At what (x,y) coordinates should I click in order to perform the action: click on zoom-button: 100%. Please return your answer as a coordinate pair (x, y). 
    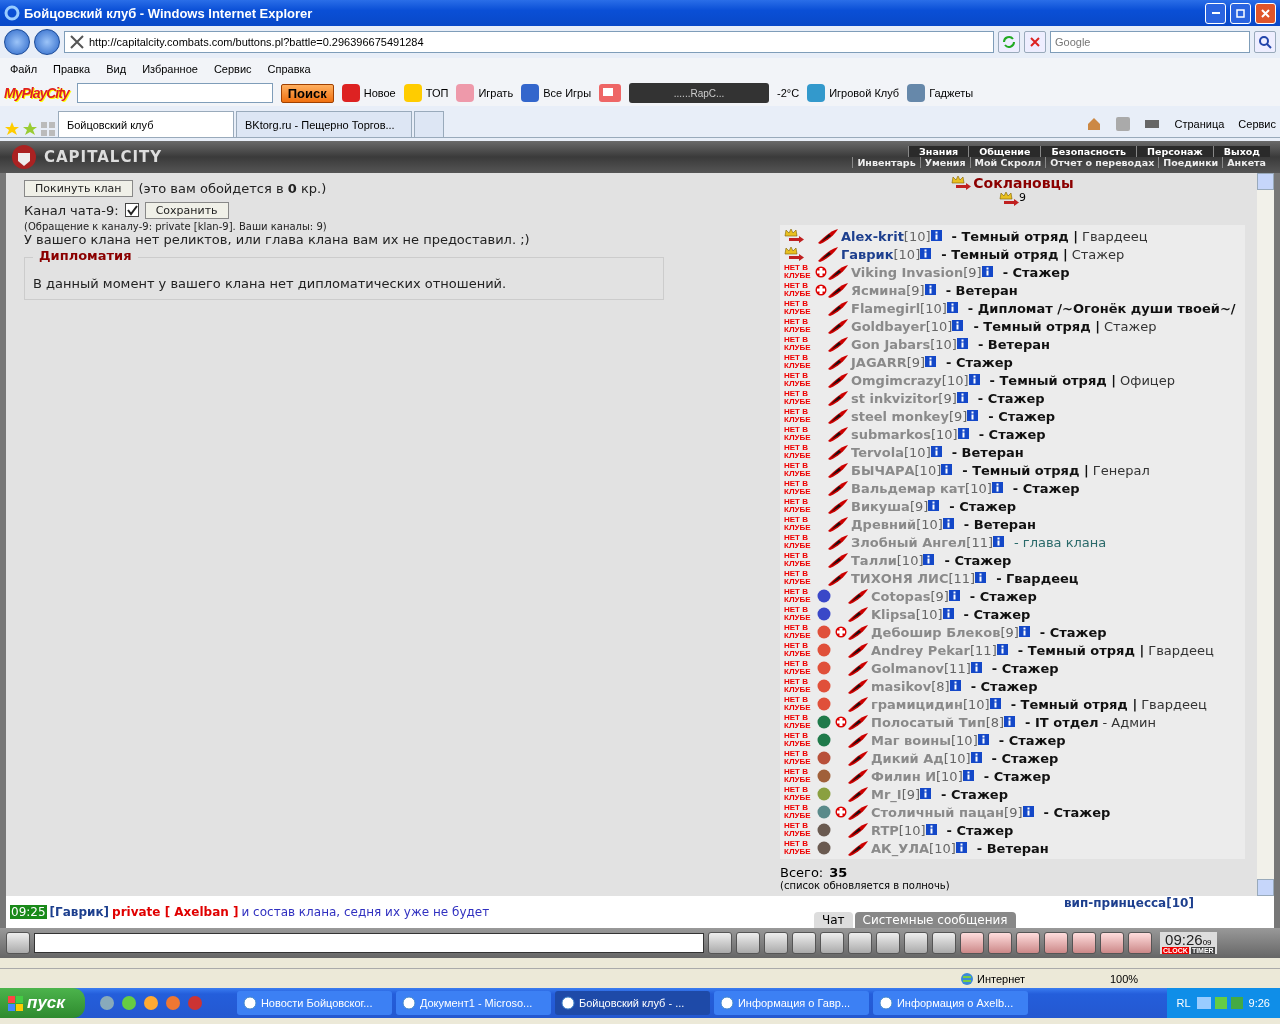
    Looking at the image, I should click on (1180, 978).